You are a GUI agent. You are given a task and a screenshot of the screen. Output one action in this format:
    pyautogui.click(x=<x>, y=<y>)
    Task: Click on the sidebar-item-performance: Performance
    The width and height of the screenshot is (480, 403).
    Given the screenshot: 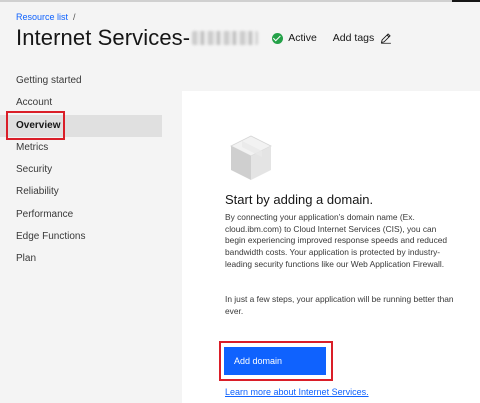 What is the action you would take?
    pyautogui.click(x=81, y=215)
    